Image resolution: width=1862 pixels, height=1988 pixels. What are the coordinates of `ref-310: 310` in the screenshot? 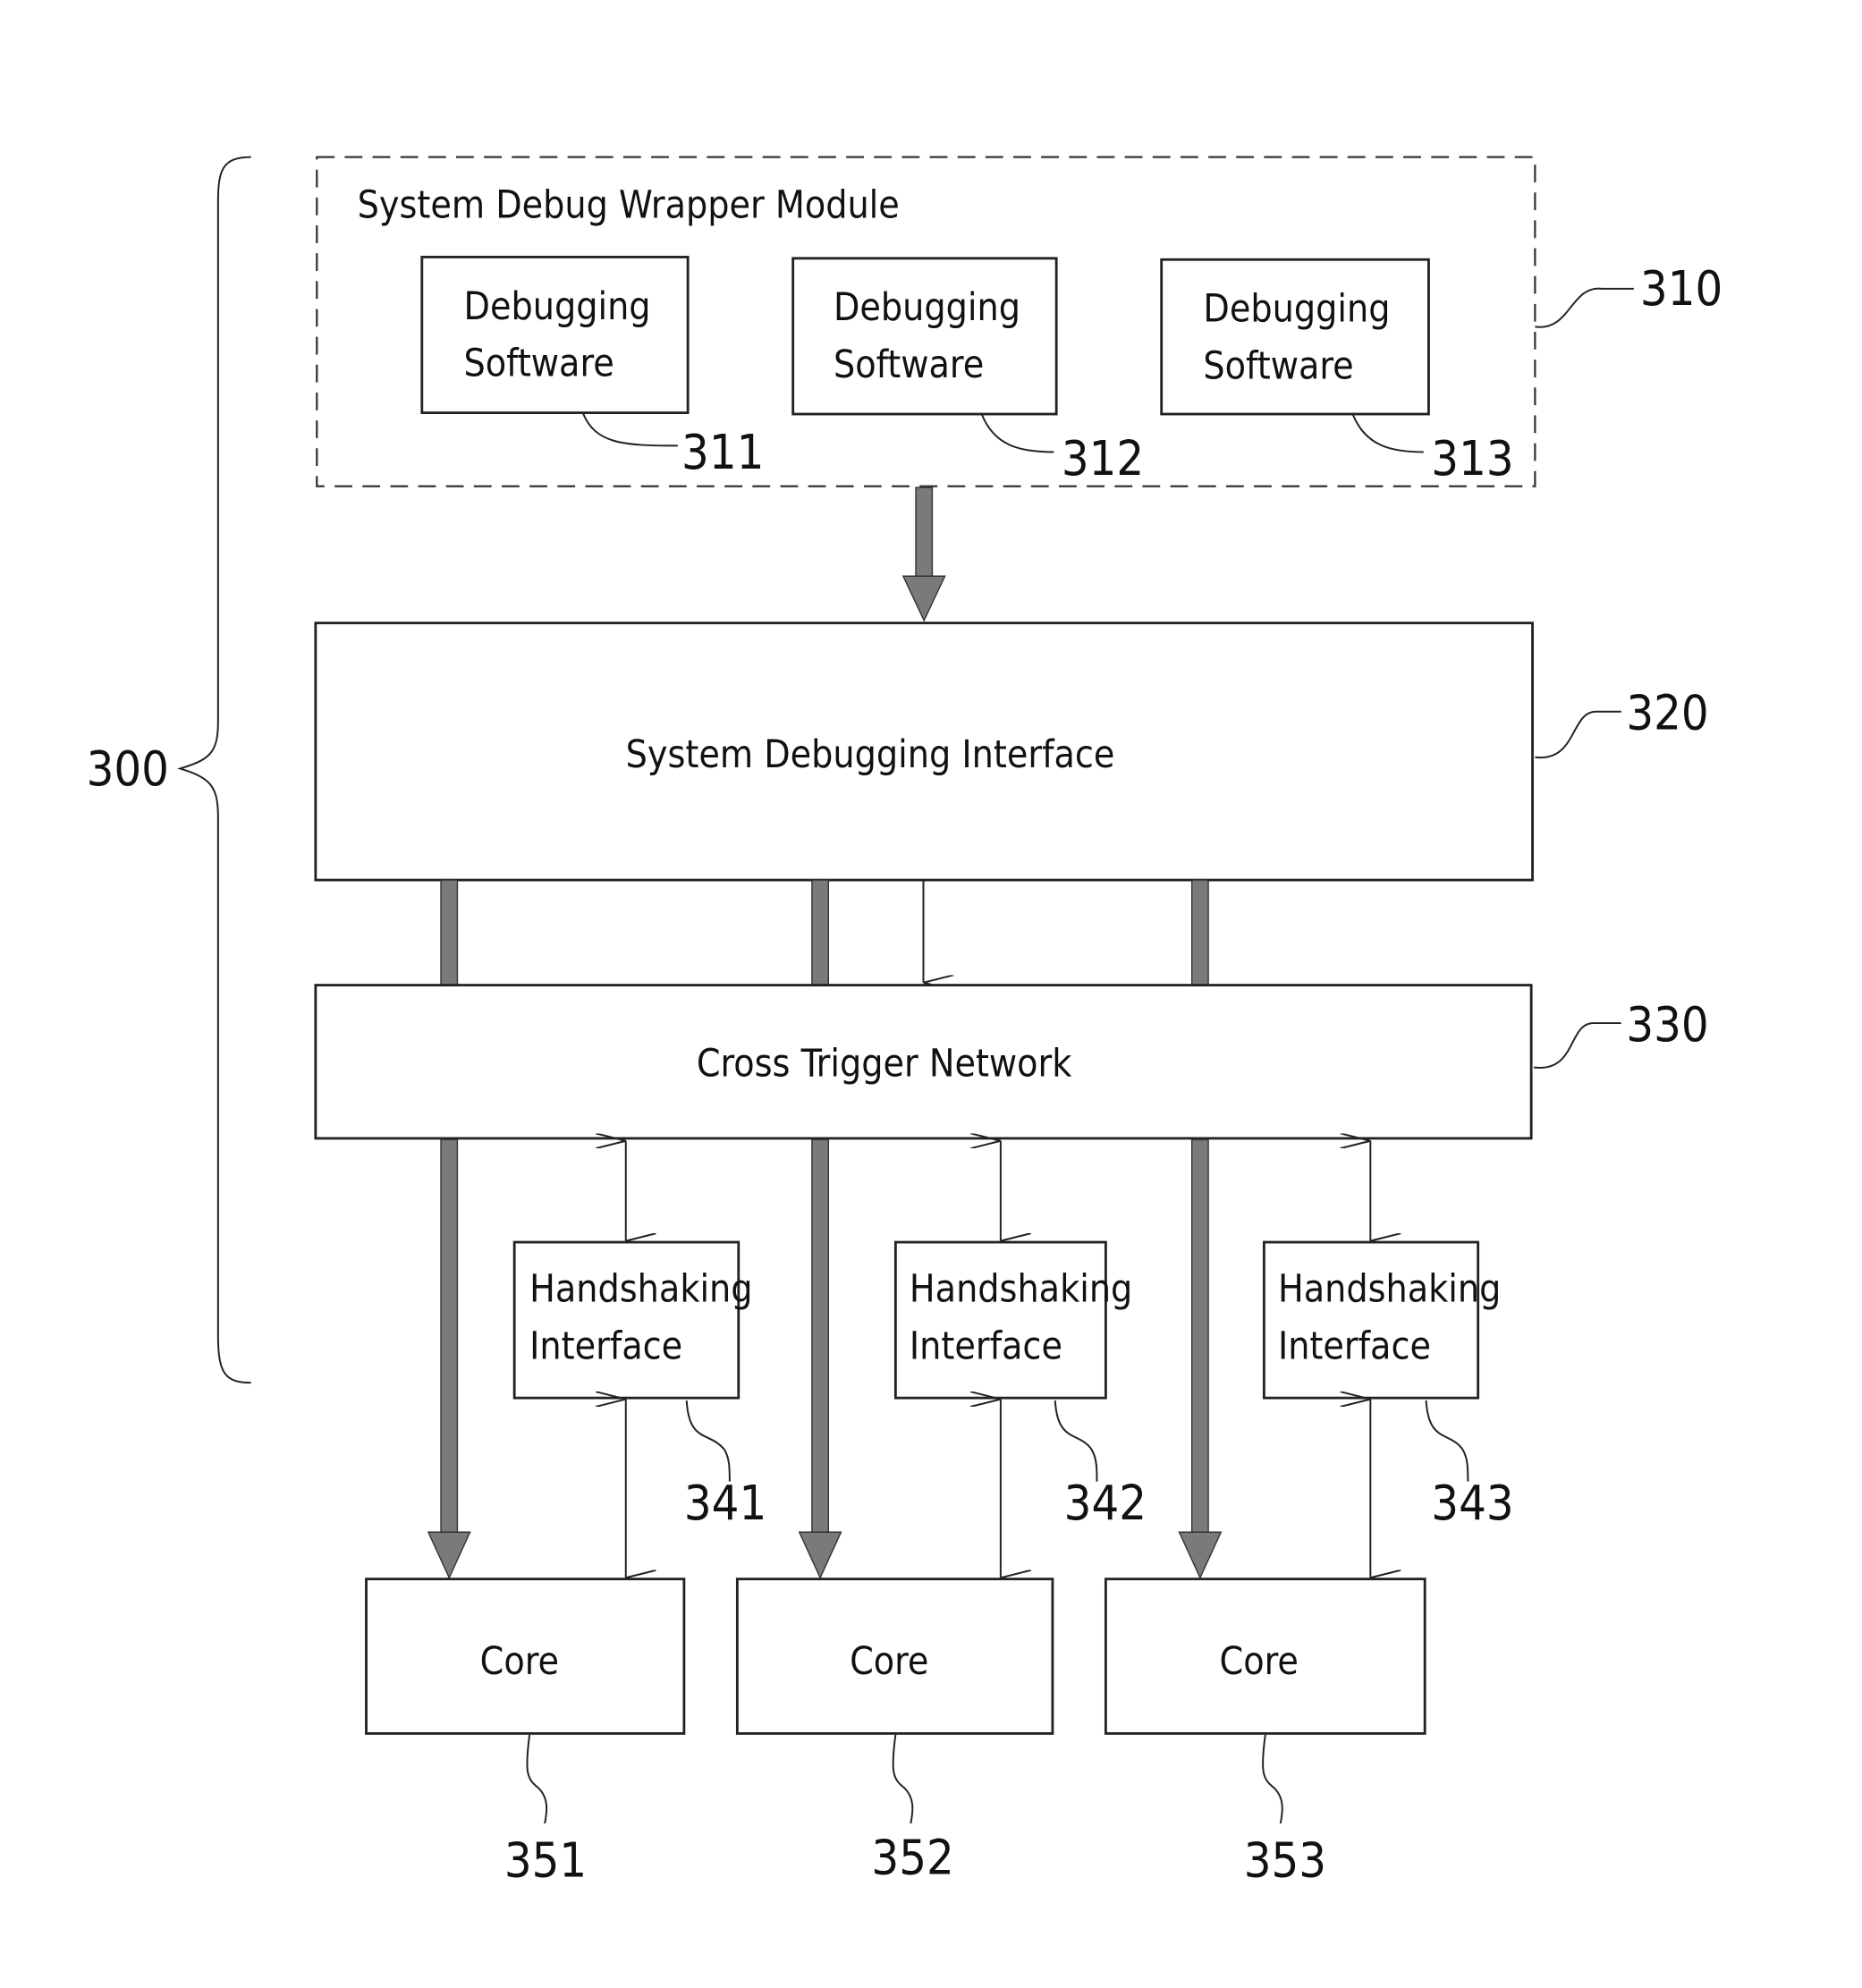 It's located at (1681, 288).